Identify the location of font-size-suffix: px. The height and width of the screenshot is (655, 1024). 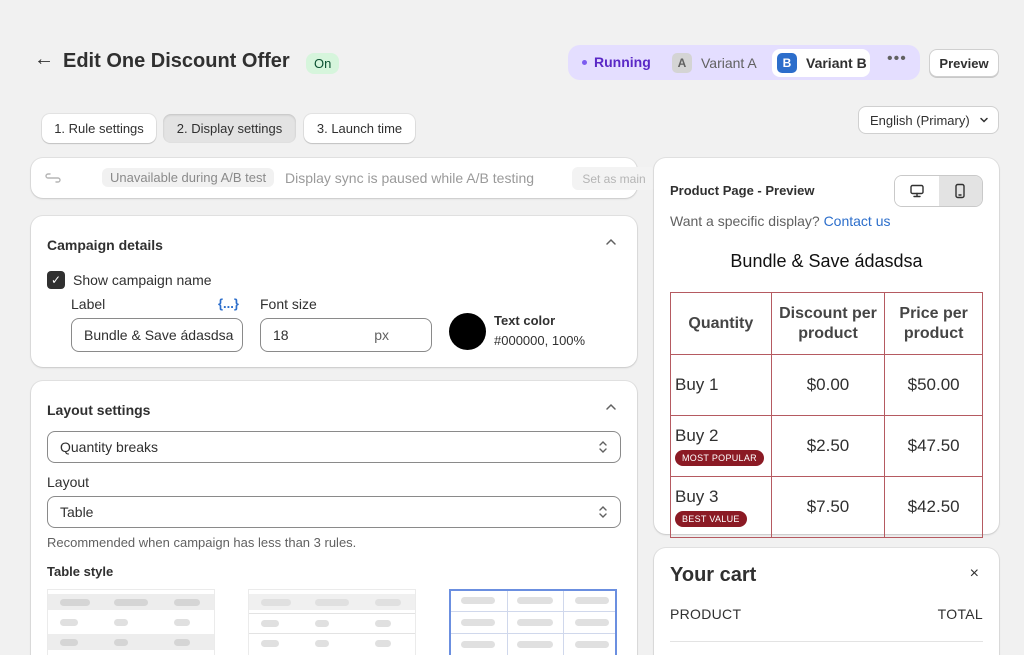
(381, 335).